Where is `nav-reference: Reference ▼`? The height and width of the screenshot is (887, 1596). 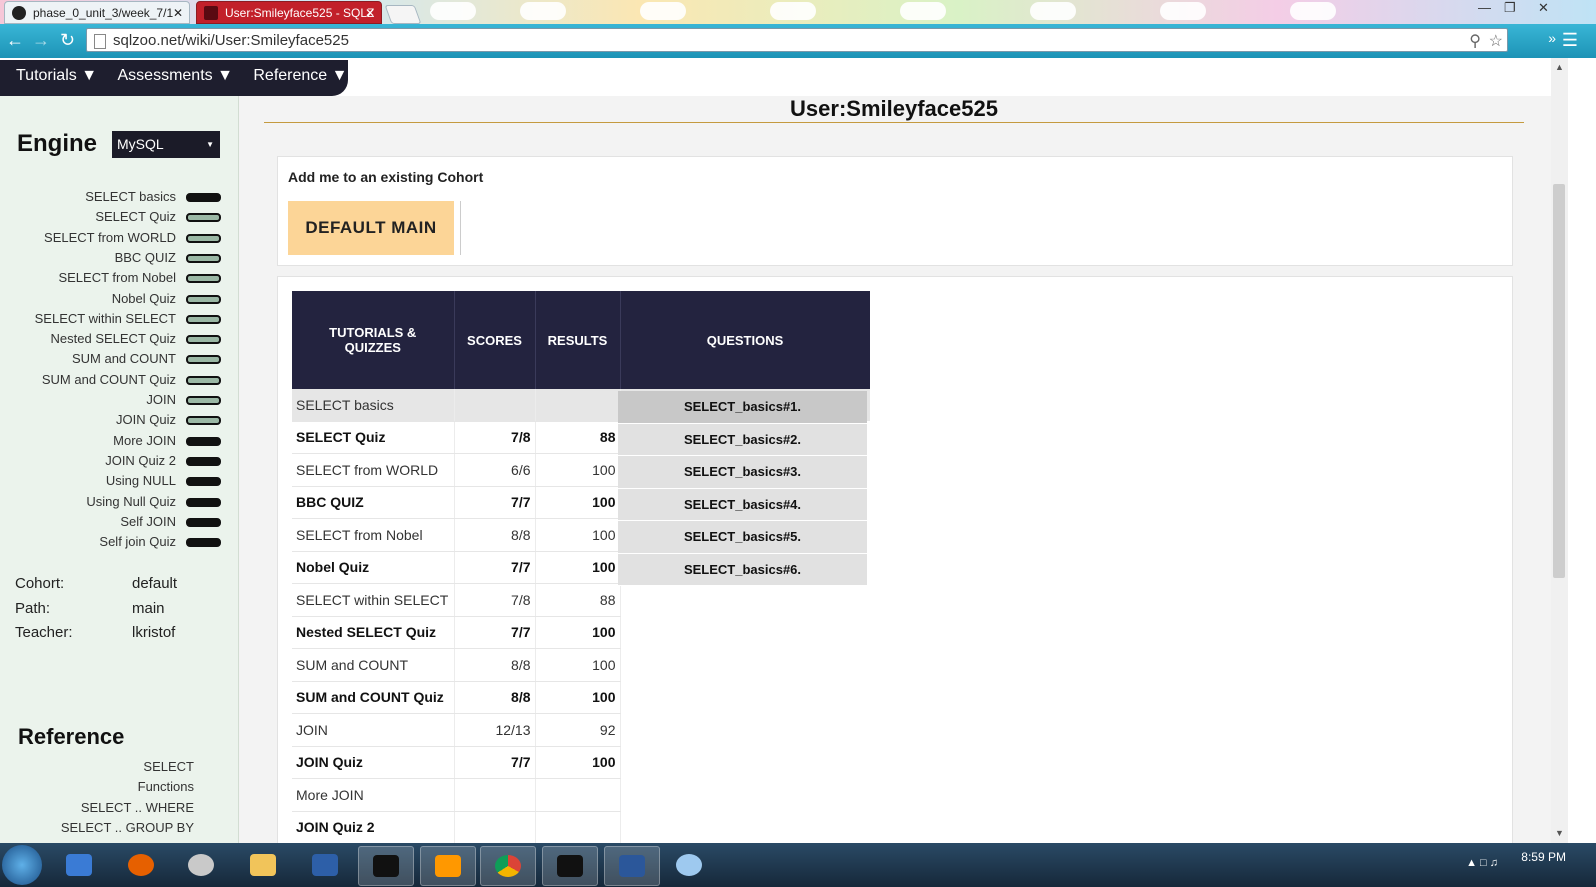
nav-reference: Reference ▼ is located at coordinates (300, 75).